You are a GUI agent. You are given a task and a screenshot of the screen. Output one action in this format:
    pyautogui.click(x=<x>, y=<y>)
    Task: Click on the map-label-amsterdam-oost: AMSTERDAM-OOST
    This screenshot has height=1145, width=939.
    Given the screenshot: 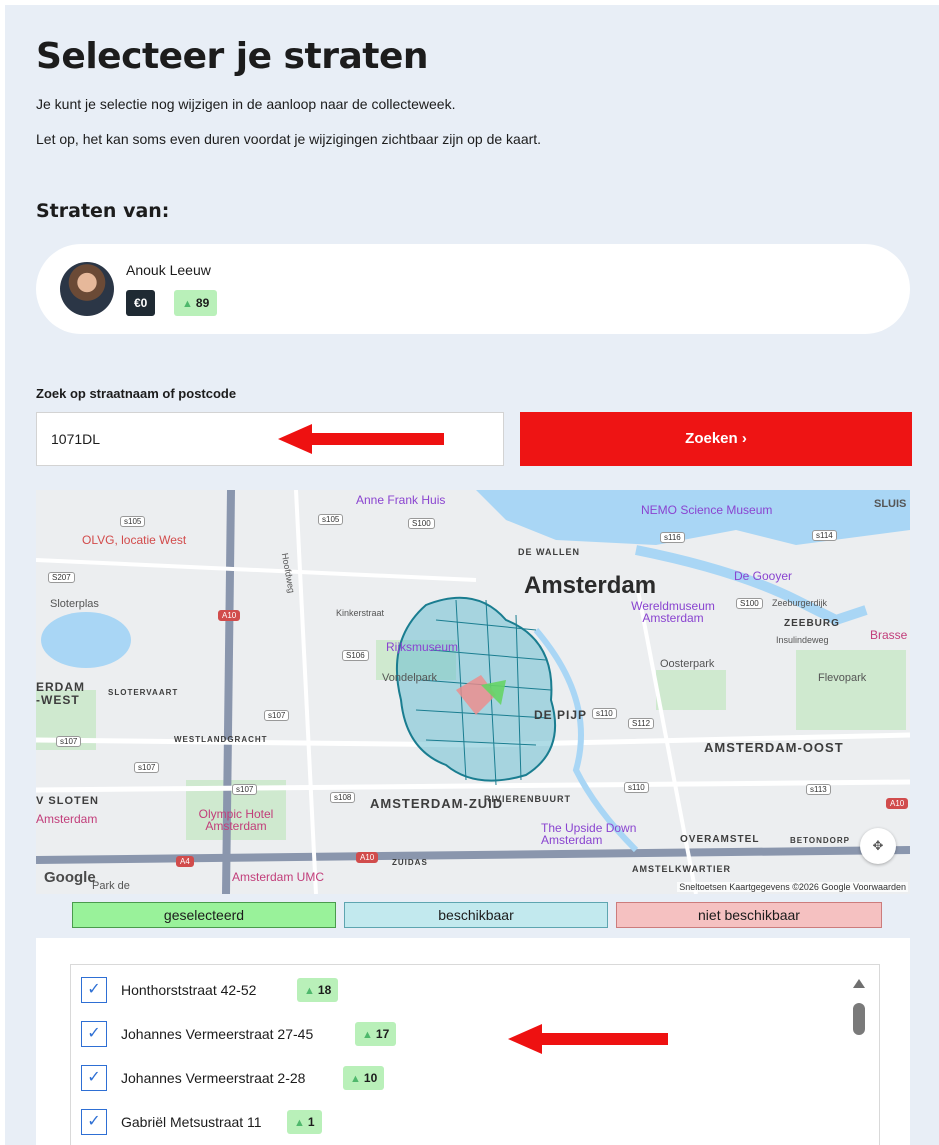 What is the action you would take?
    pyautogui.click(x=774, y=747)
    